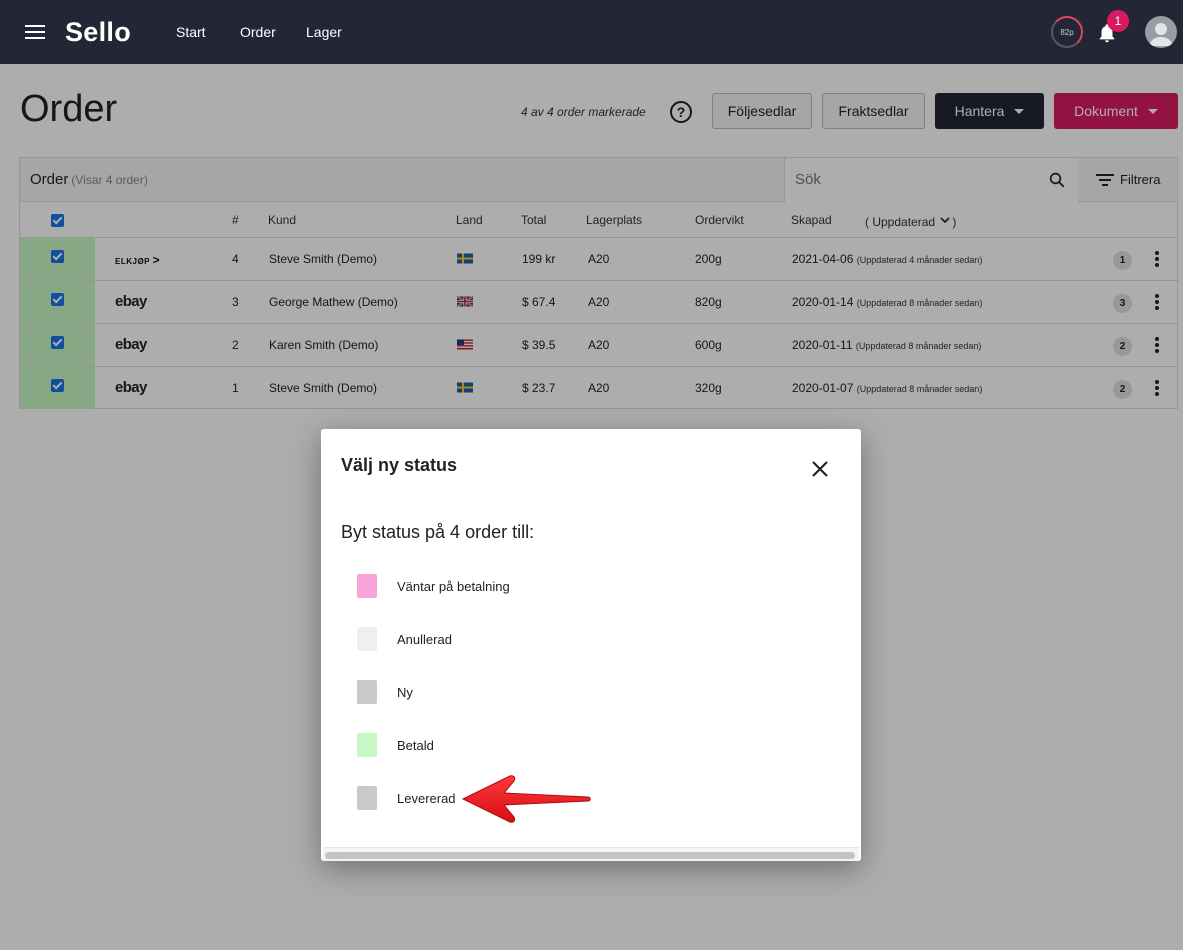 Image resolution: width=1183 pixels, height=950 pixels. What do you see at coordinates (399, 465) in the screenshot?
I see `dialog-title: Välj ny status` at bounding box center [399, 465].